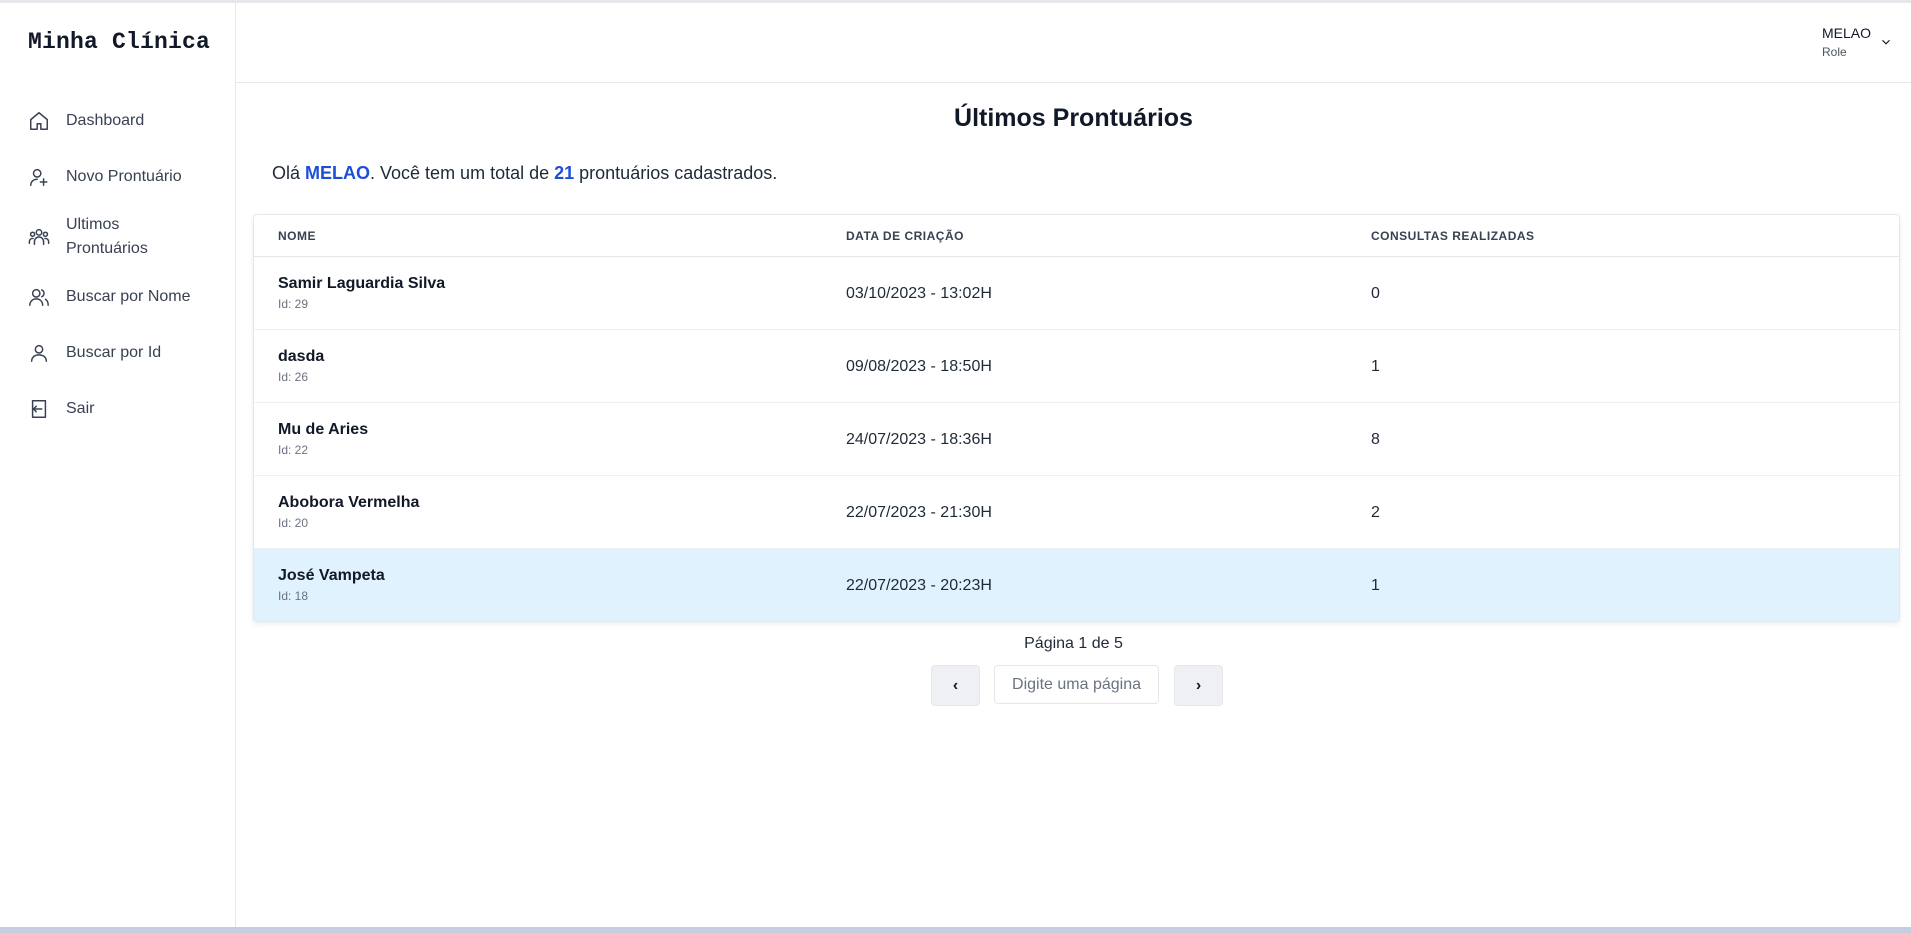  I want to click on home-icon, so click(39, 121).